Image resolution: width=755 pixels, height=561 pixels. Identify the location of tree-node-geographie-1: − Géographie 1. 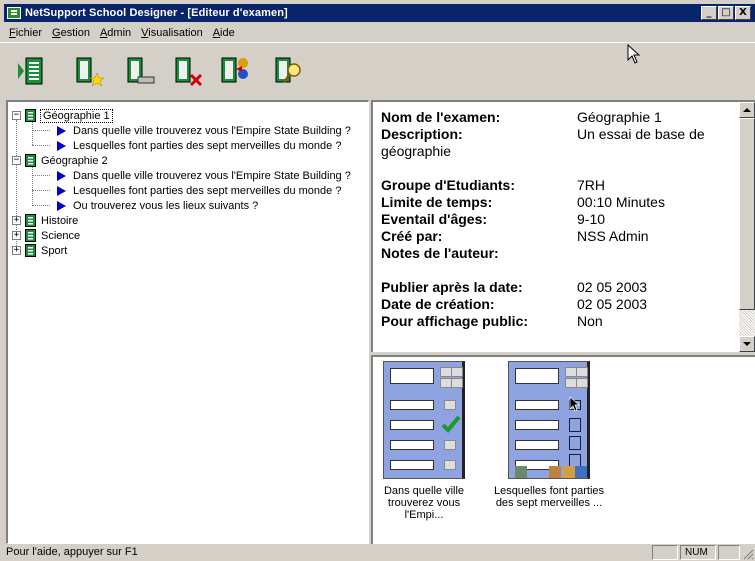
(181, 115).